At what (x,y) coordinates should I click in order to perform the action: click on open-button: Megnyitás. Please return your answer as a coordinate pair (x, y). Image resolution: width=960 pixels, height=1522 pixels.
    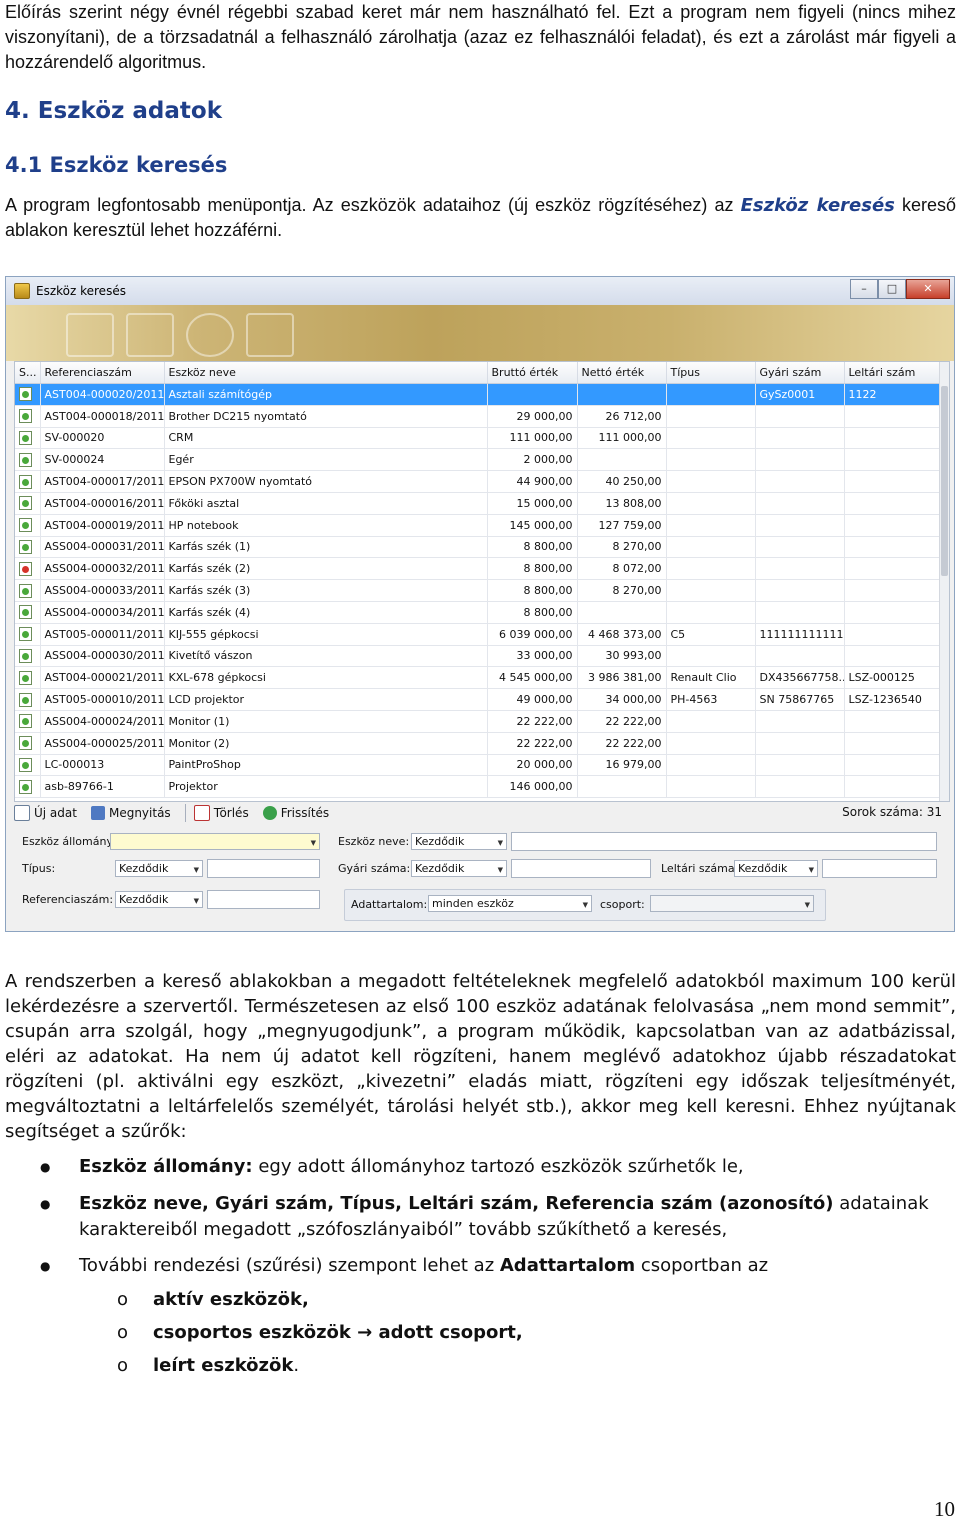
    Looking at the image, I should click on (130, 813).